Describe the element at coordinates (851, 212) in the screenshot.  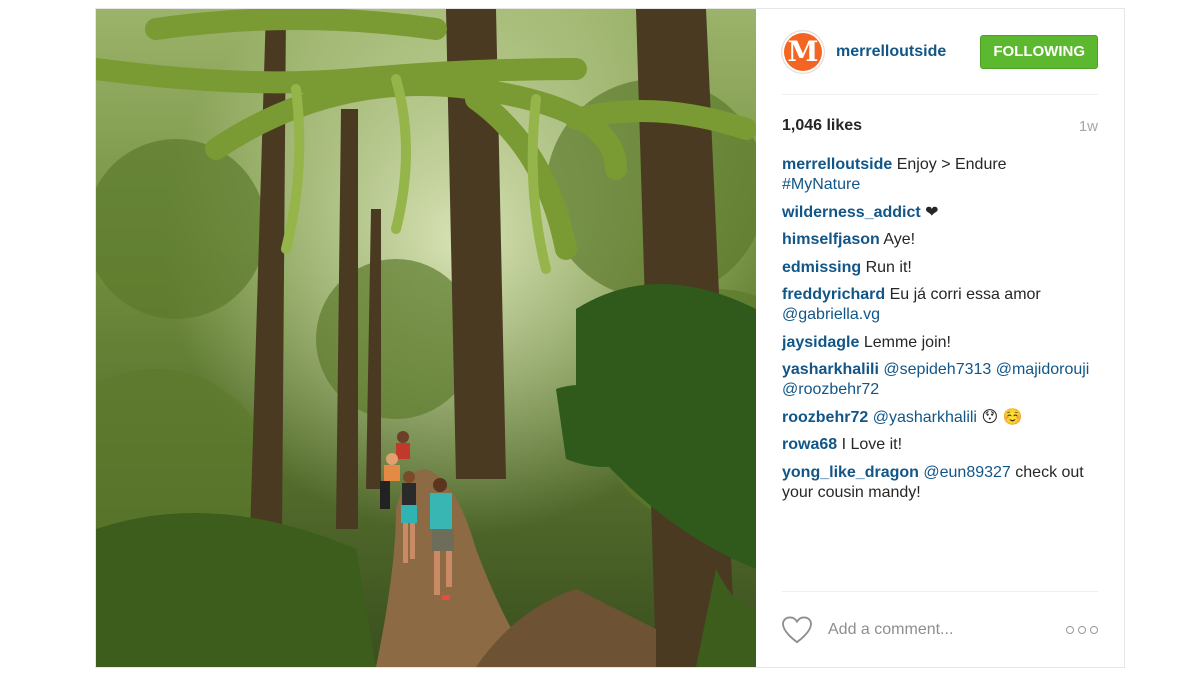
I see `comment-username: wilderness_addict` at that location.